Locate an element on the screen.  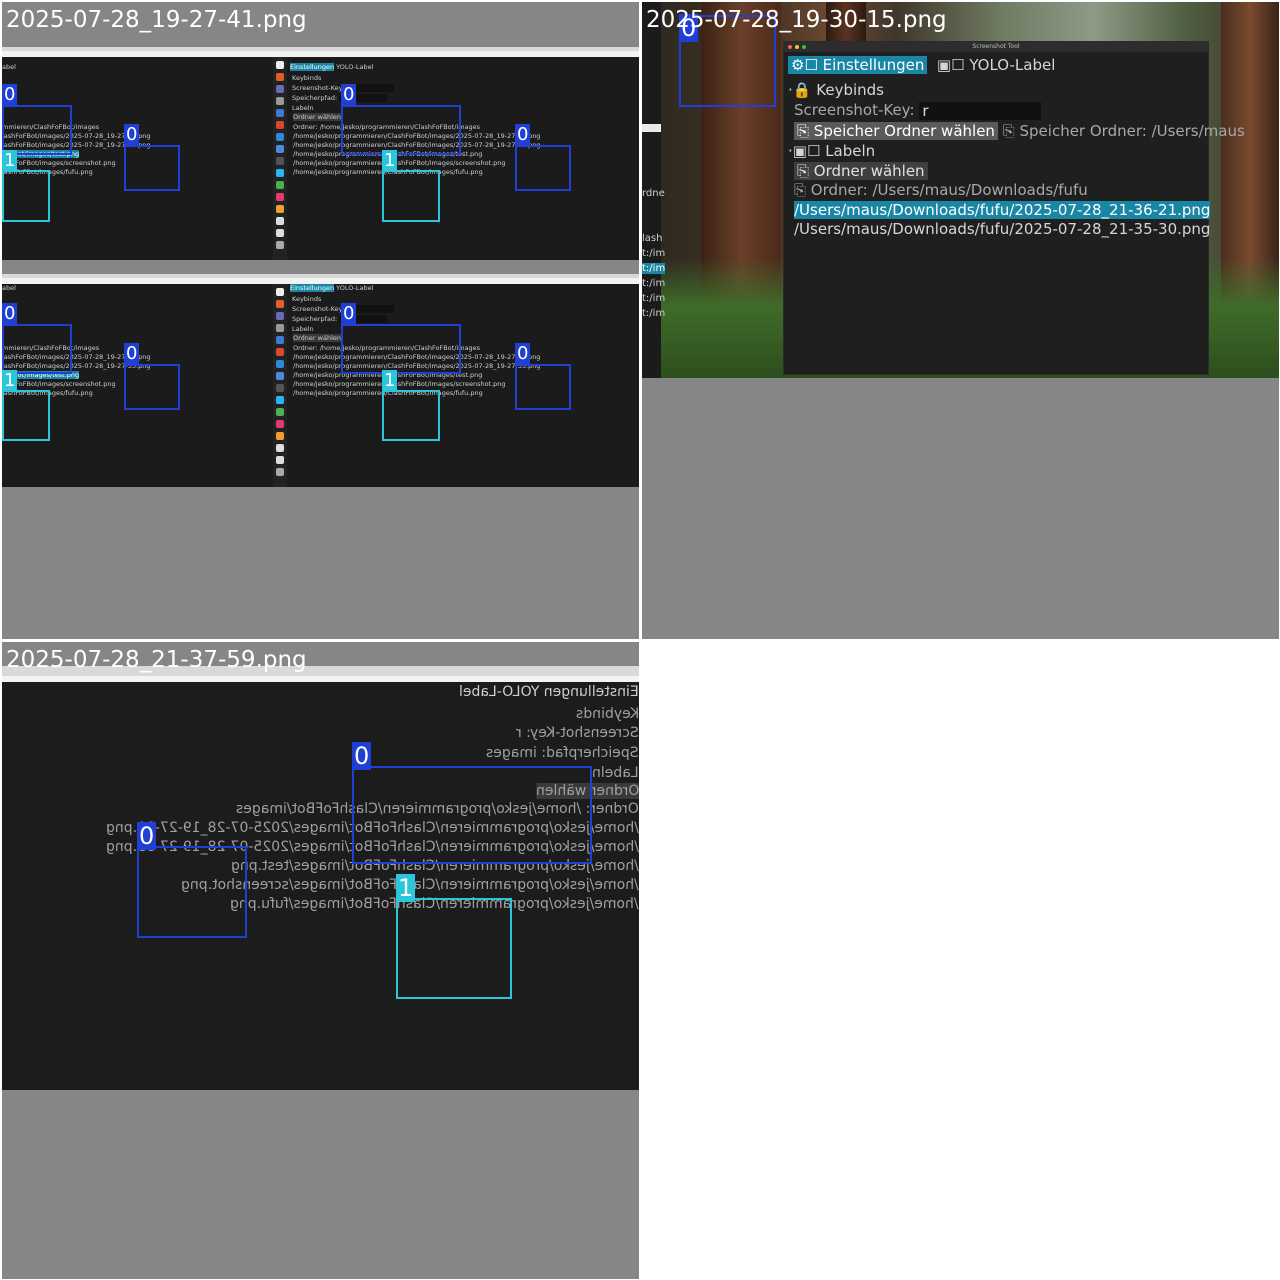
save-folder-button-label: Speicher Ordner wählen is located at coordinates (904, 131).